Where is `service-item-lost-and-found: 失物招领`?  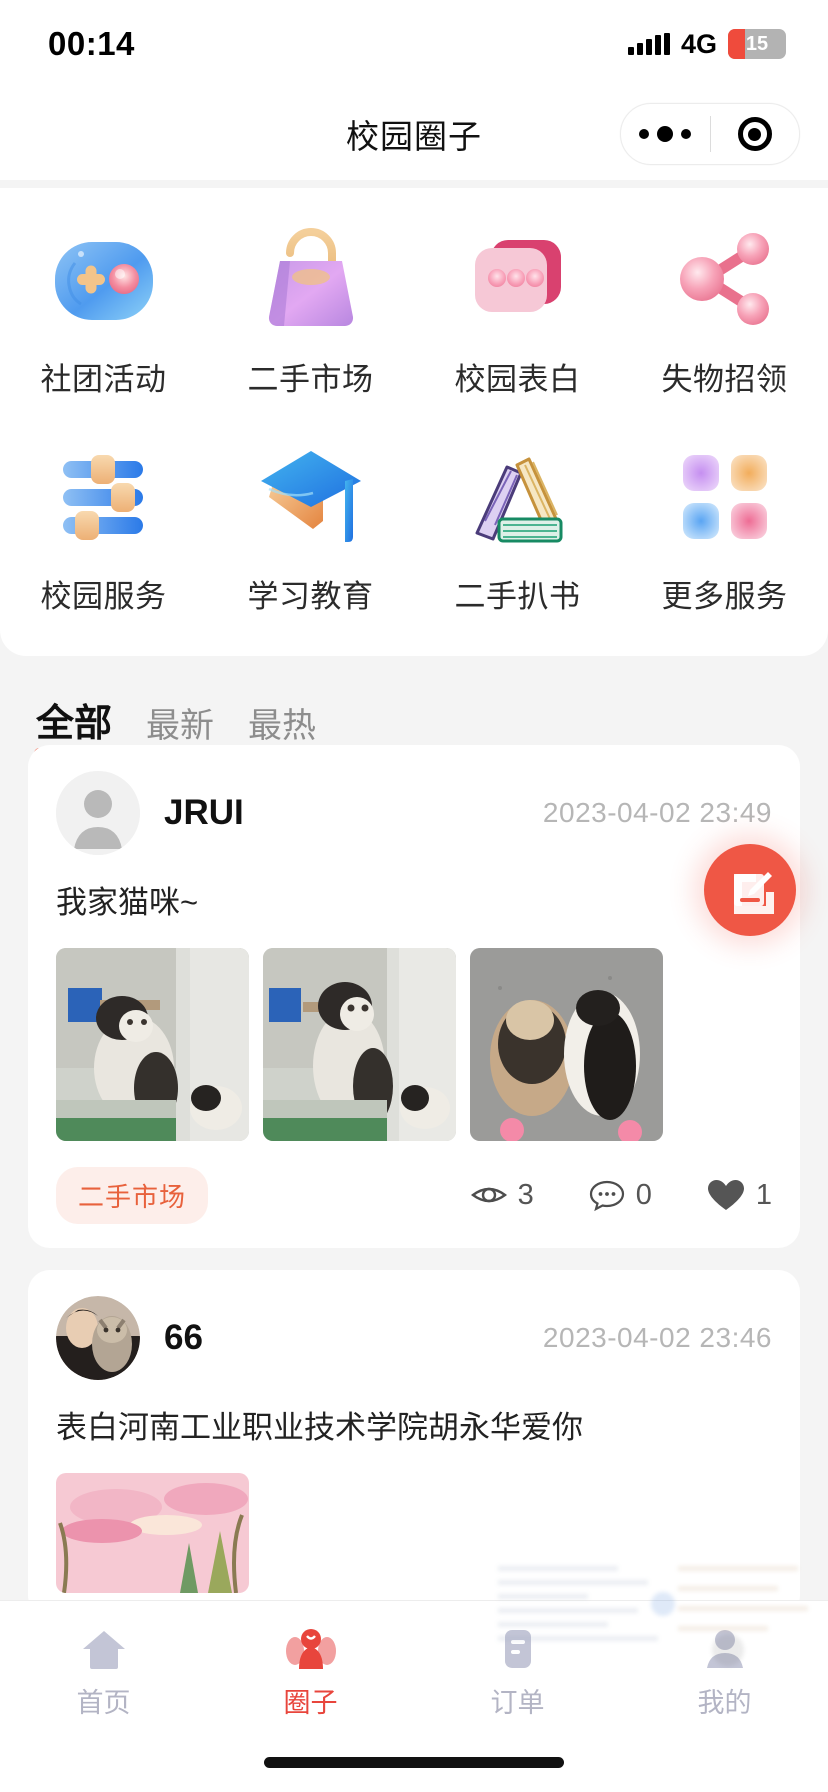
service-item-lost-and-found: 失物招领 is located at coordinates (724, 308).